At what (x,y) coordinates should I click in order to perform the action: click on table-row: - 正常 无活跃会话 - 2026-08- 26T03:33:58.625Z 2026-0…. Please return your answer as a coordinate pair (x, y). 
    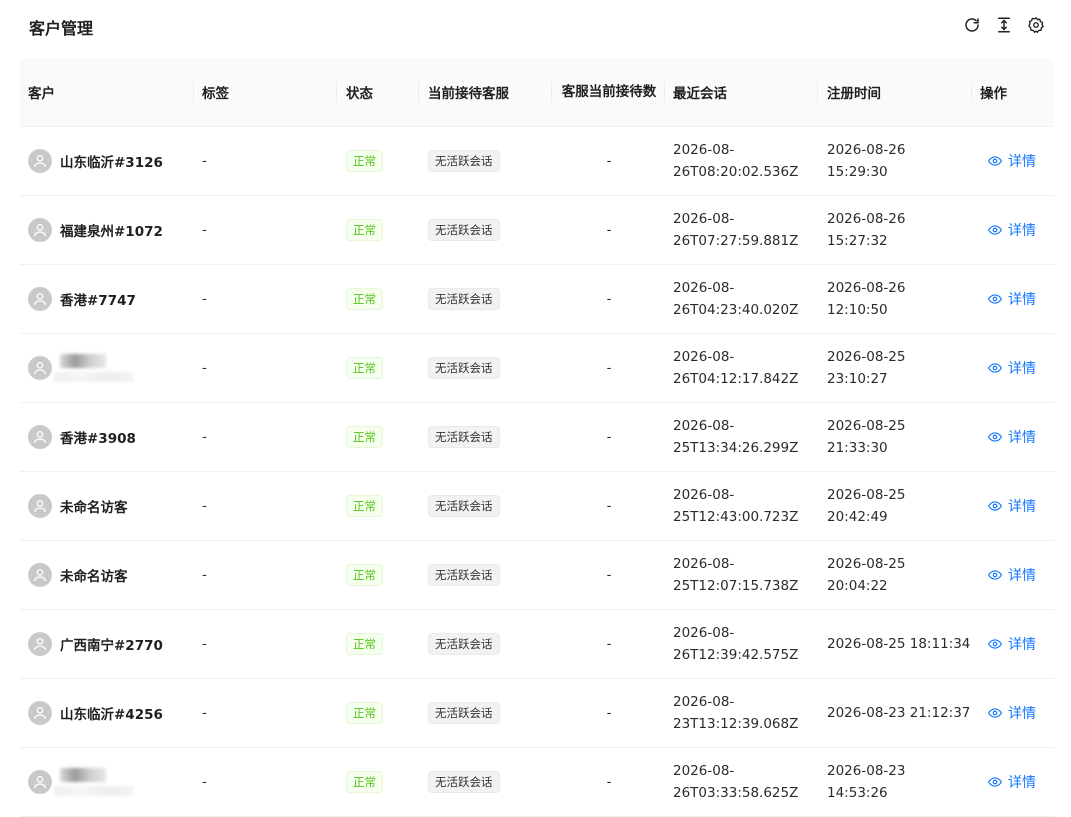
    Looking at the image, I should click on (537, 782).